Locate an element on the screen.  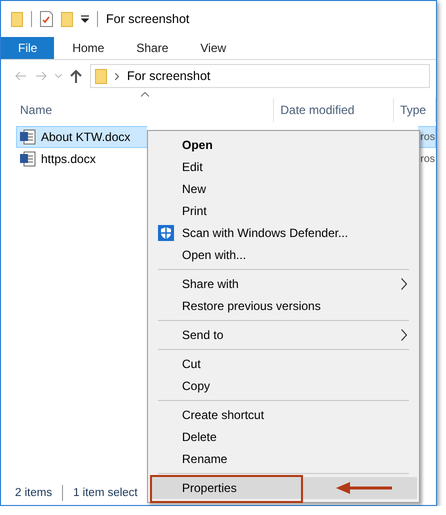
column-header: Name is located at coordinates (137, 110).